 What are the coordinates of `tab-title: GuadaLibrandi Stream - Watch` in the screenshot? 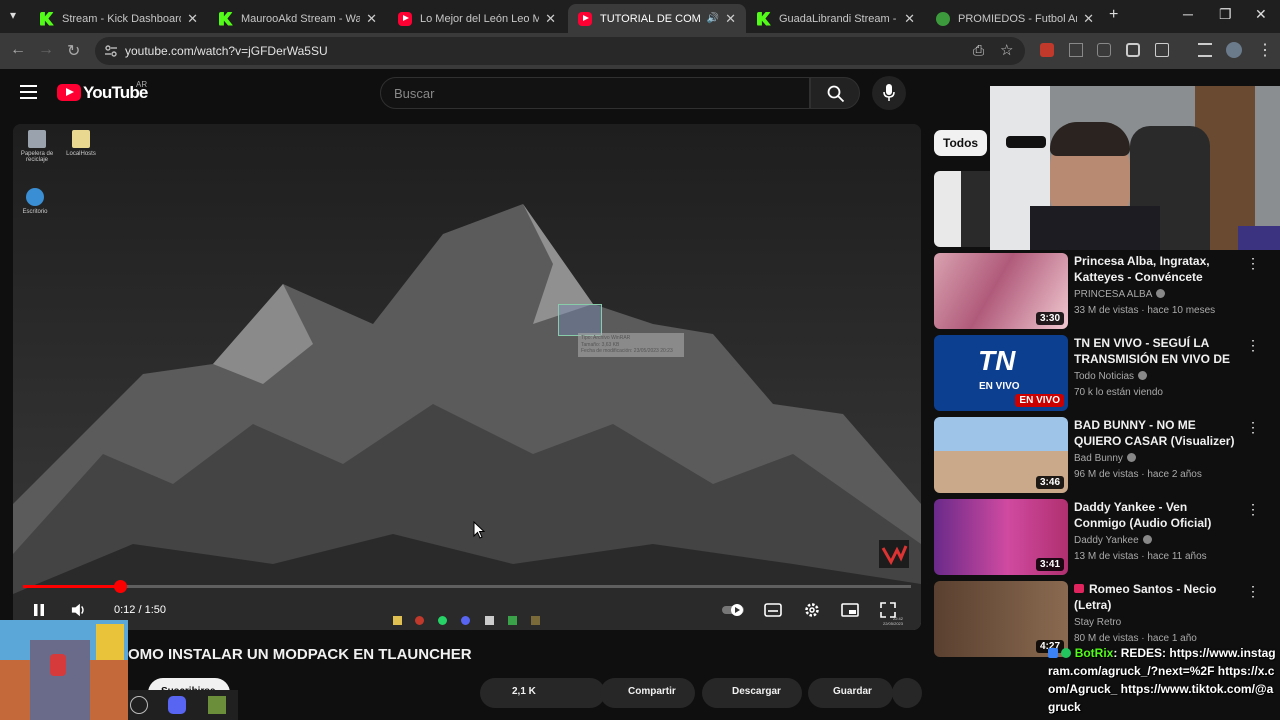 It's located at (838, 18).